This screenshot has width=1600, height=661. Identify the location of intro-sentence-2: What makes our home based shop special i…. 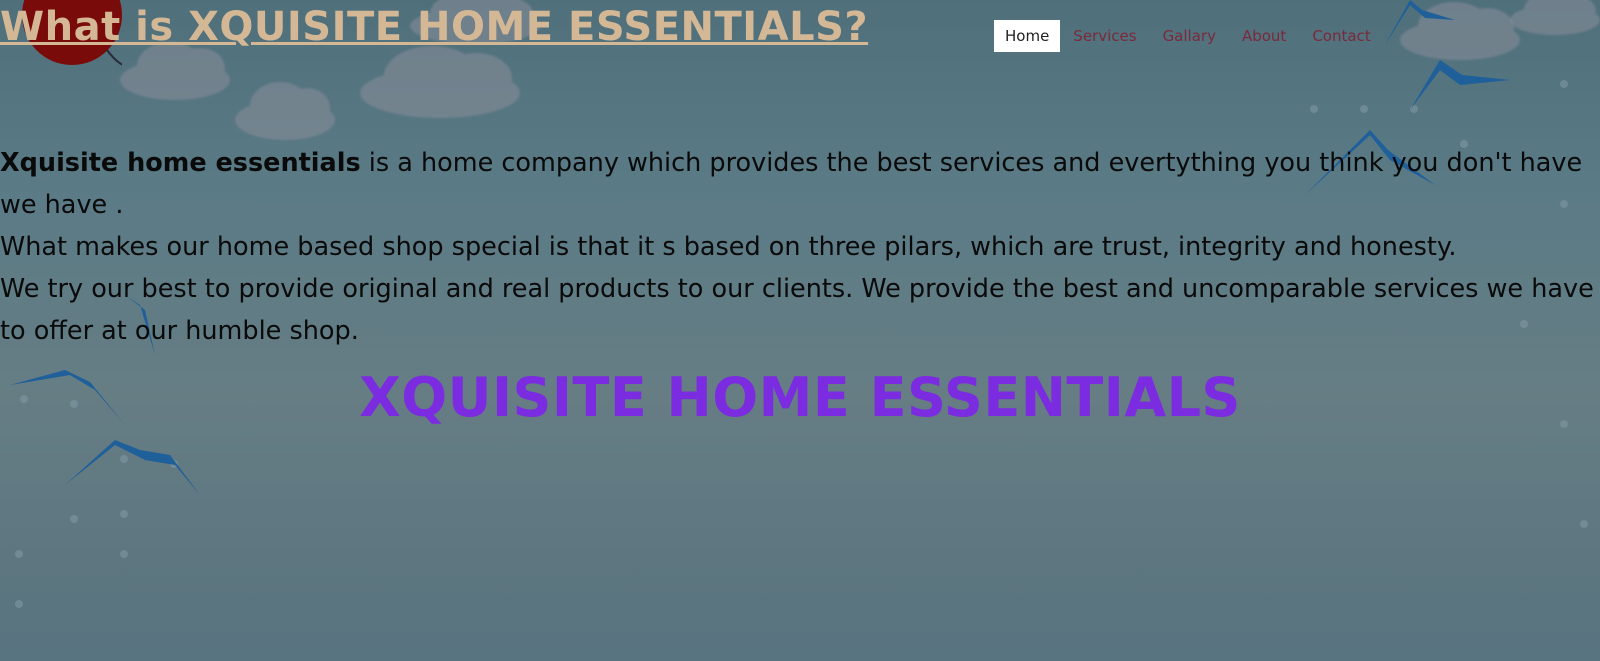
(728, 247).